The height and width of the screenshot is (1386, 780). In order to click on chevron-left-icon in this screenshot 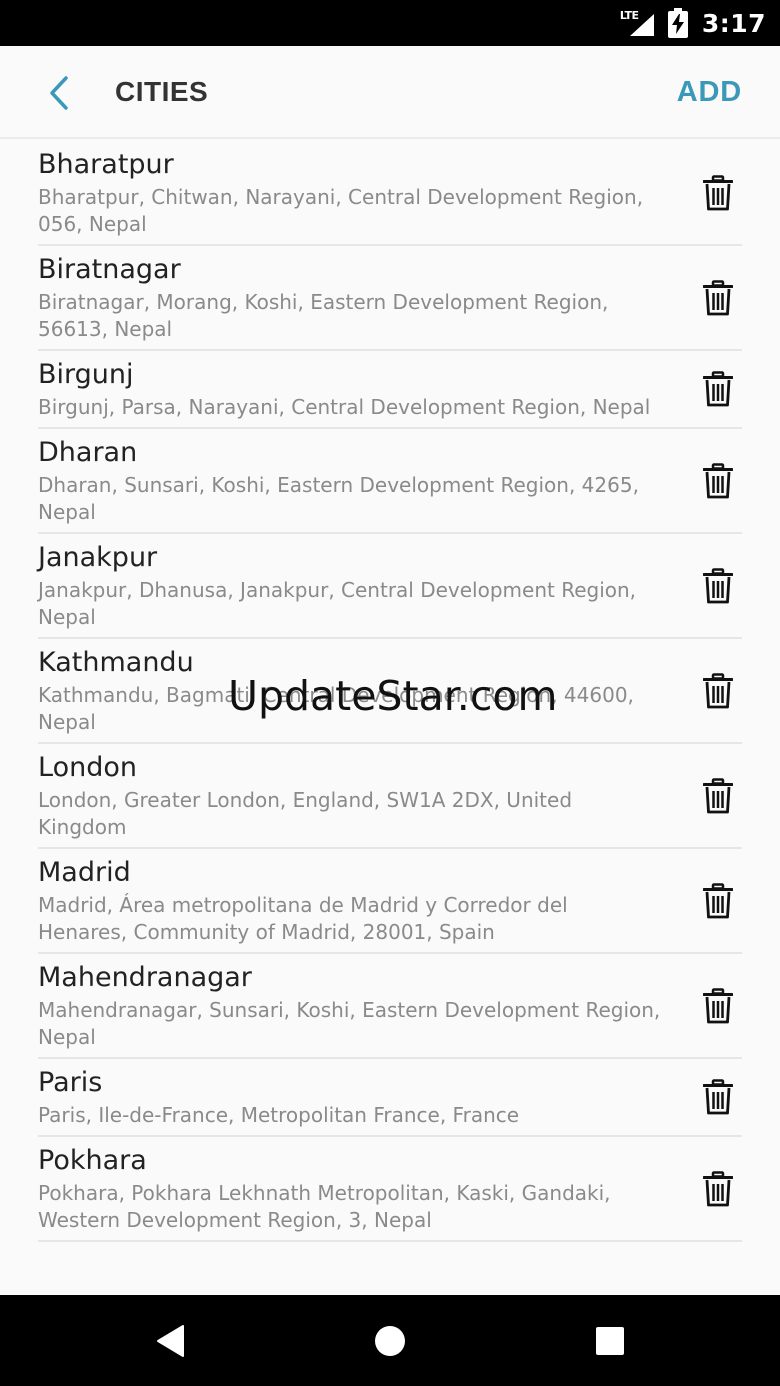, I will do `click(59, 93)`.